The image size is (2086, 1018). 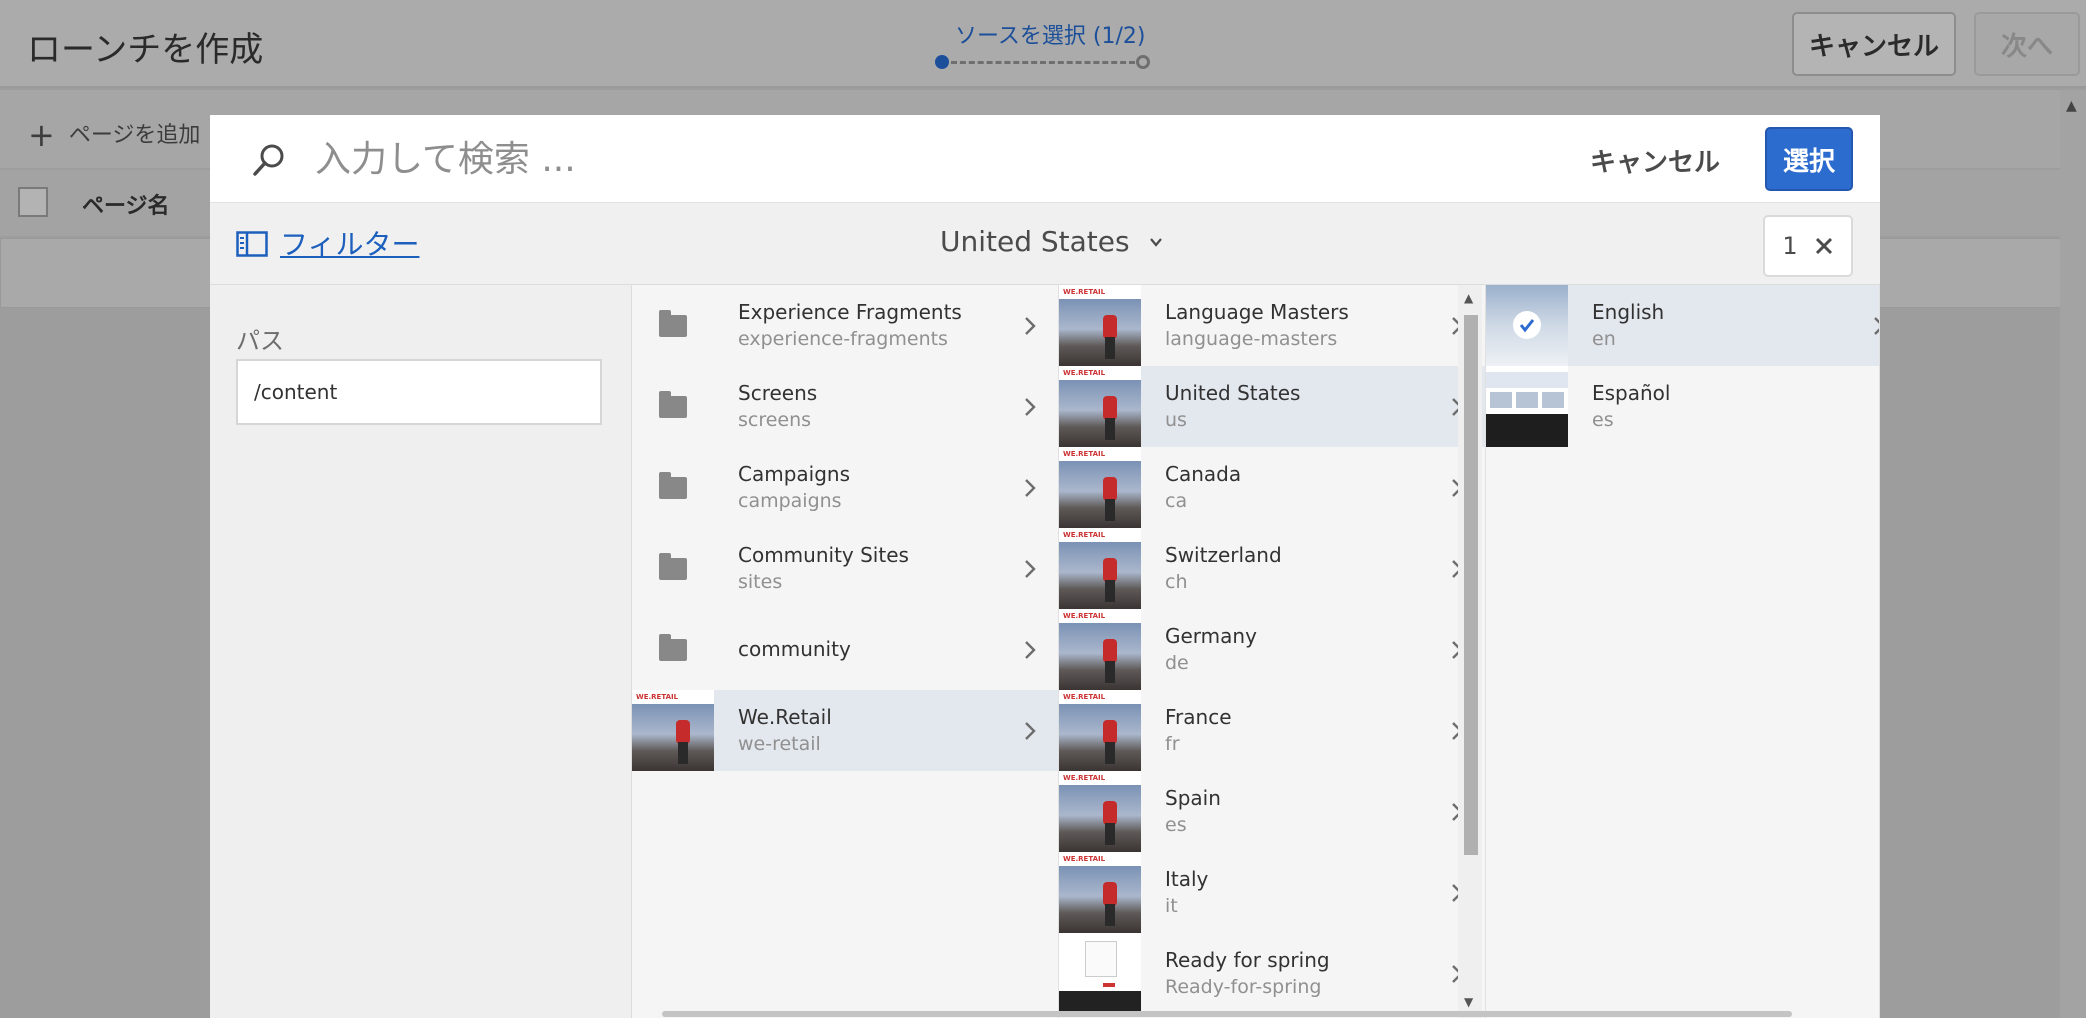 What do you see at coordinates (1272, 487) in the screenshot?
I see `list-item: WE.RETAIL Canada ca` at bounding box center [1272, 487].